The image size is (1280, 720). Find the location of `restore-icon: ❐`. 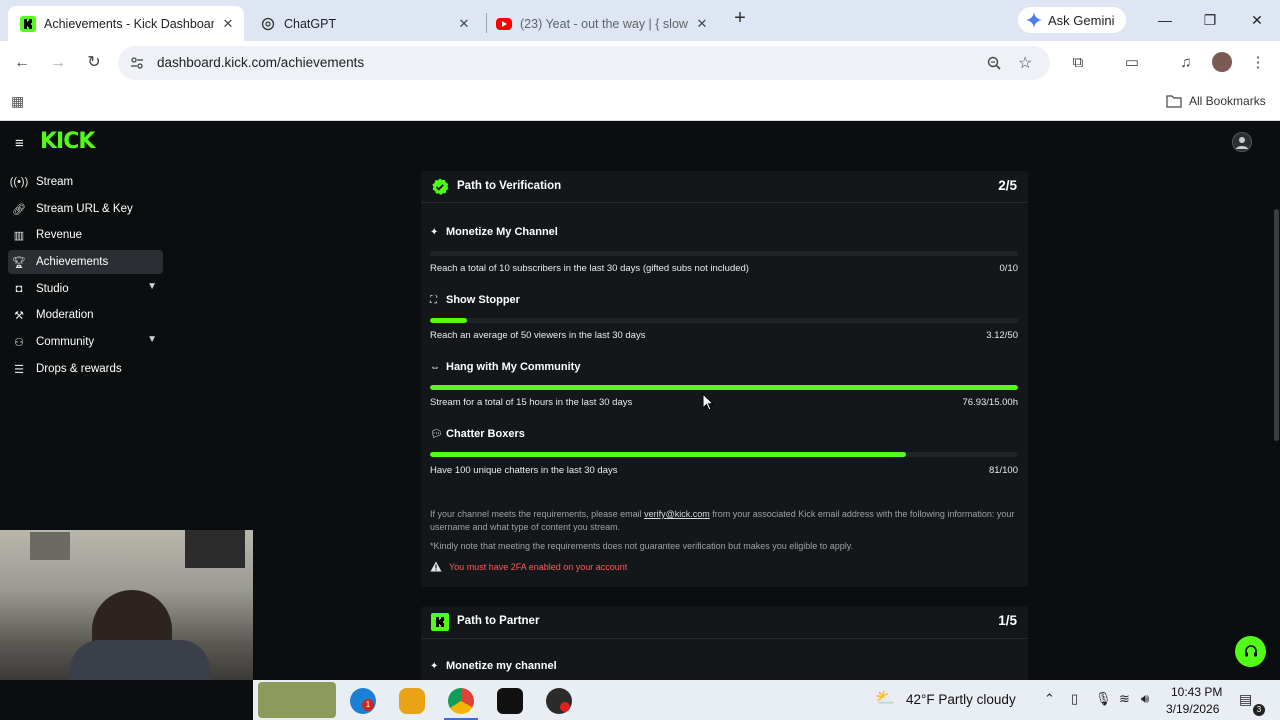

restore-icon: ❐ is located at coordinates (1210, 20).